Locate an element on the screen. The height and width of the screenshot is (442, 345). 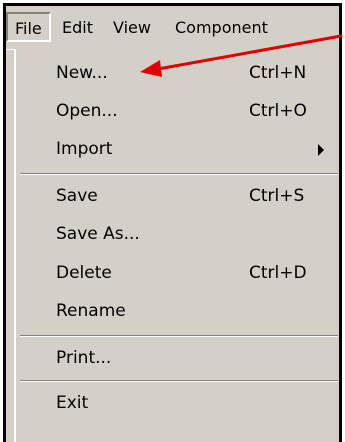
menu-item-import: Import is located at coordinates (177, 149).